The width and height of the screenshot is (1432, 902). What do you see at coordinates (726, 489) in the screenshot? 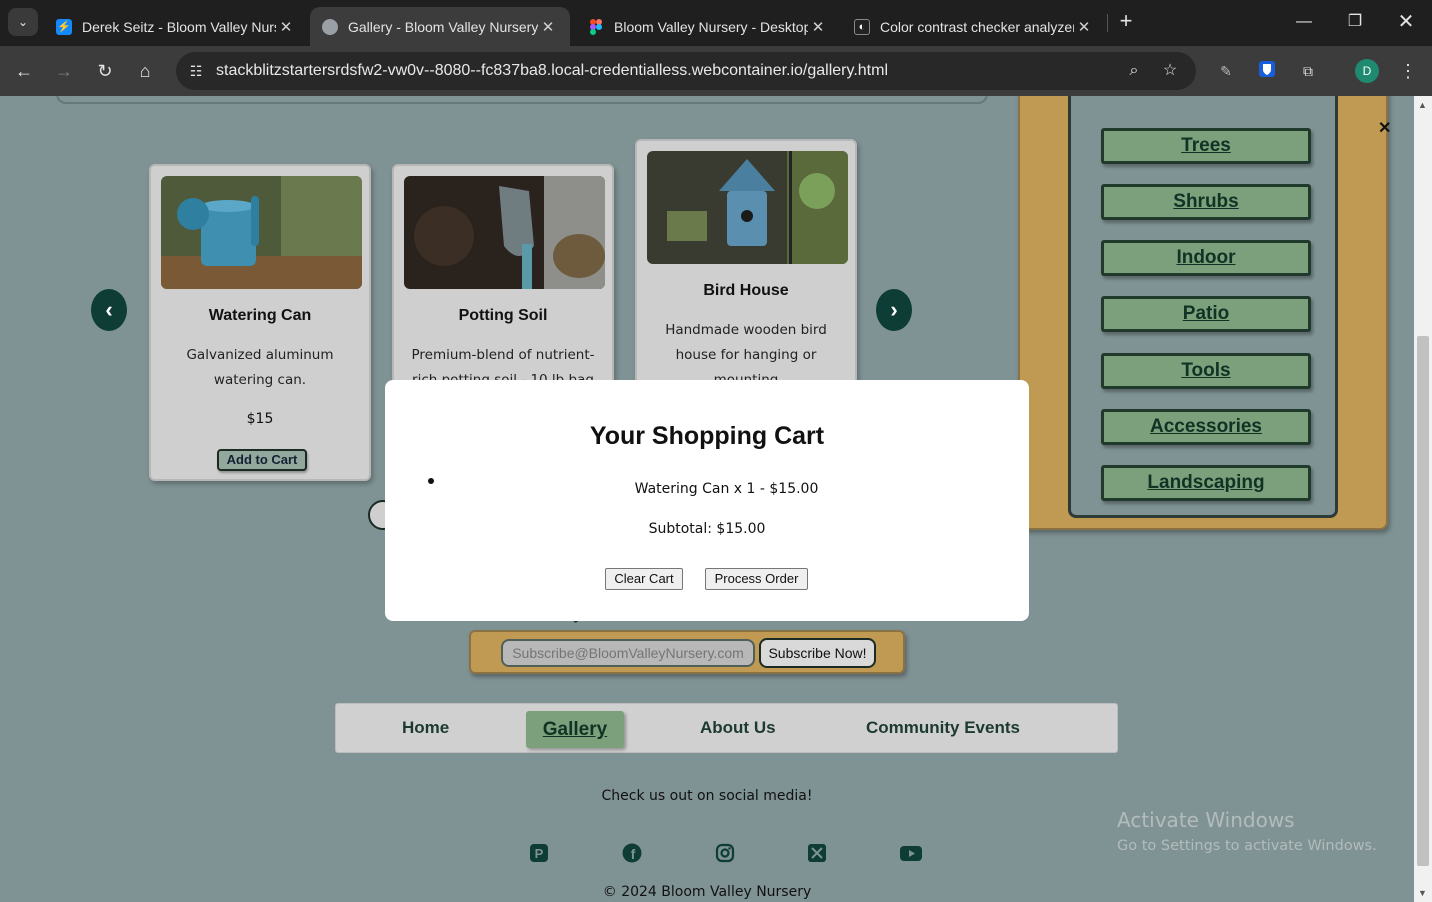
I see `cart-item: Watering Can x 1 - $15.00` at bounding box center [726, 489].